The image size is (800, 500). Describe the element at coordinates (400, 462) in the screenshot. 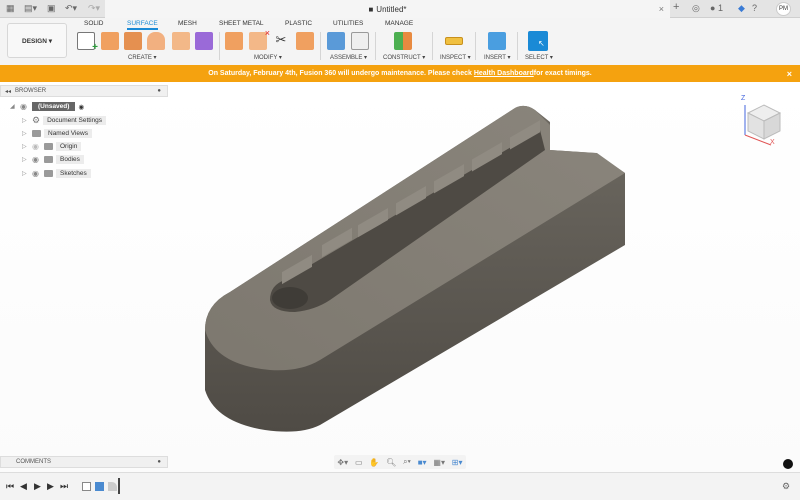

I see `navigation-bar: ✥▾ ▭ ✋ 🔍︎ ⌕▾ ■▾ ▦▾ ⊞▾` at that location.